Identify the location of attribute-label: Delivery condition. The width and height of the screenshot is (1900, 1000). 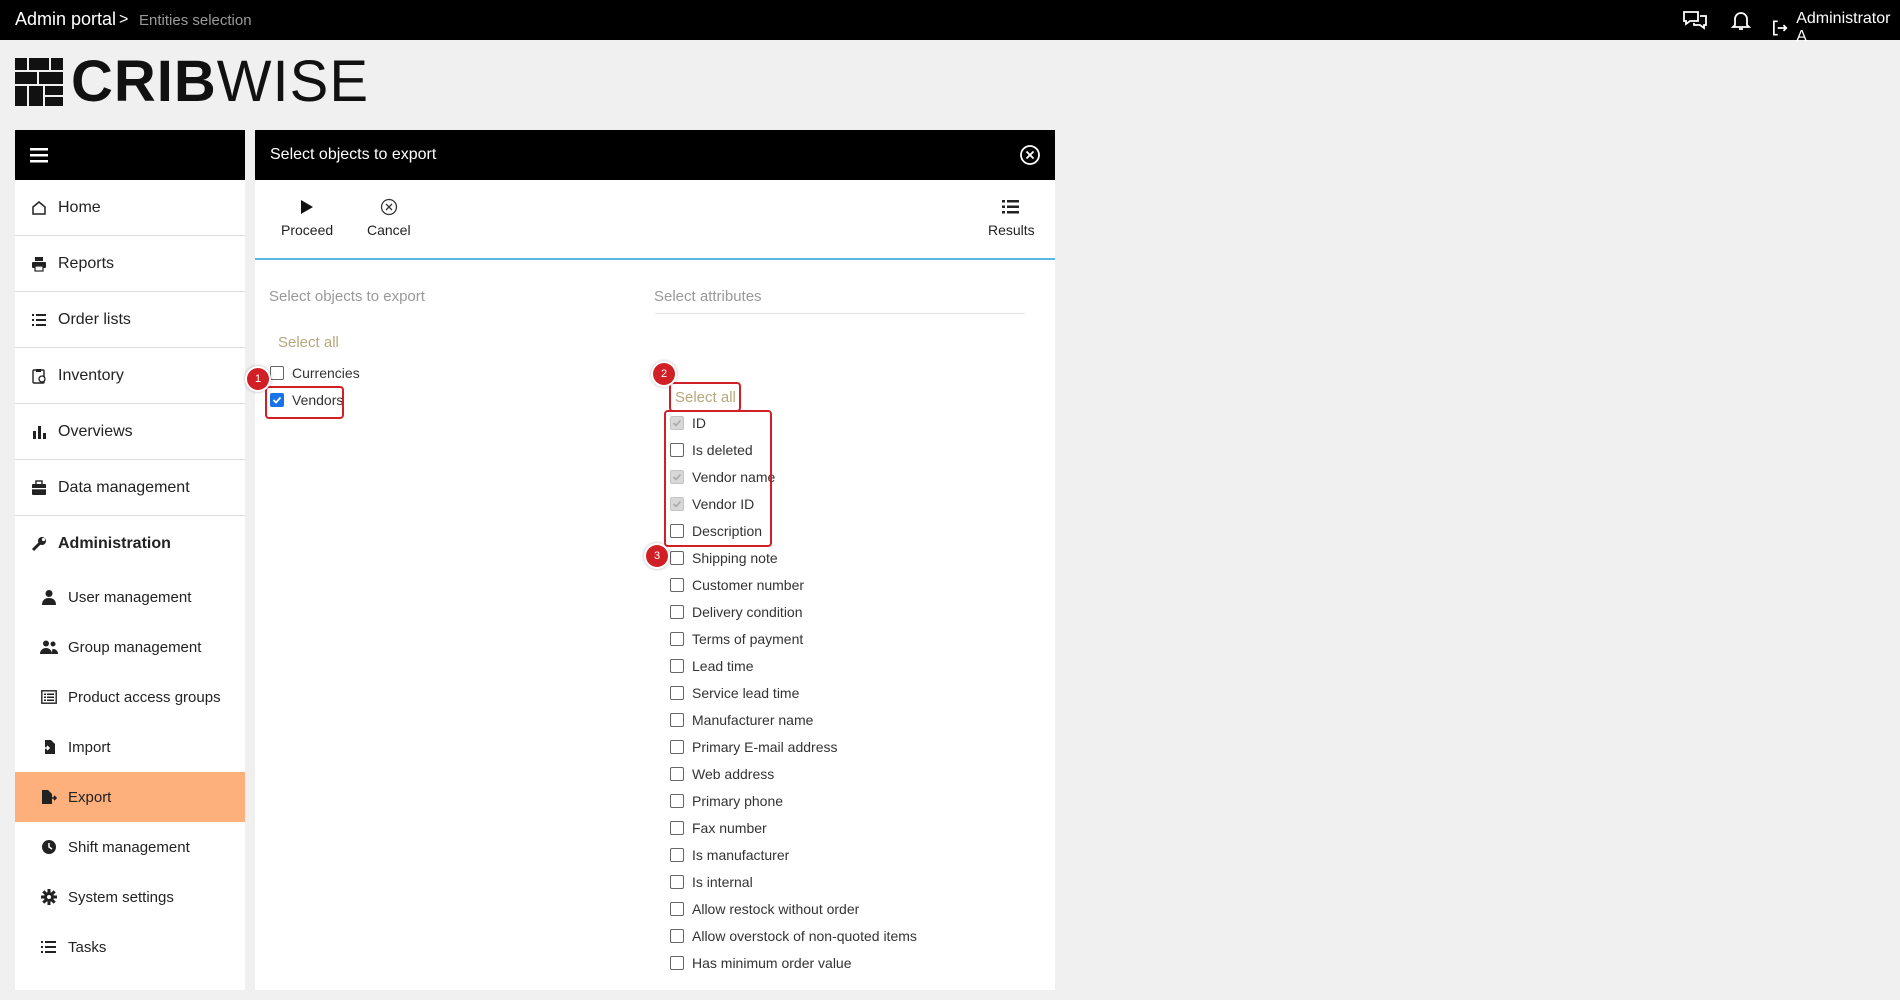
(747, 612).